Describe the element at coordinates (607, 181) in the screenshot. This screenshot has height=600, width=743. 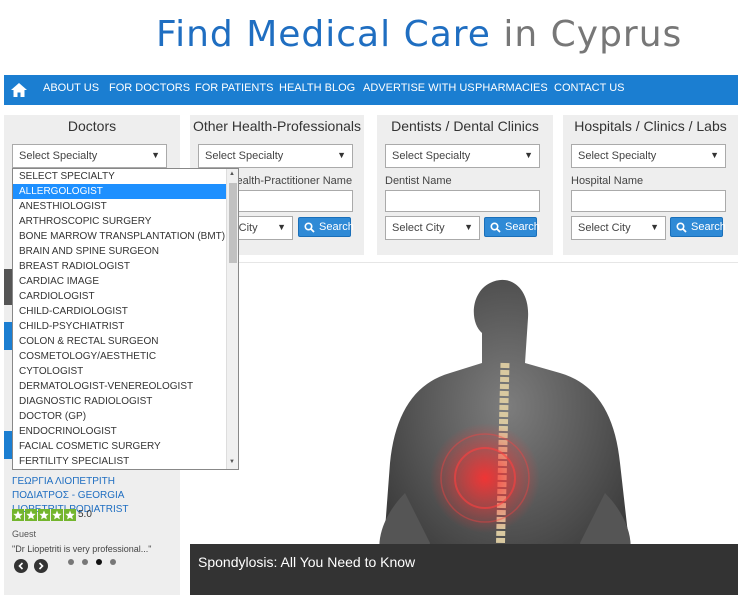
I see `hospital-name-label: Hospital Name` at that location.